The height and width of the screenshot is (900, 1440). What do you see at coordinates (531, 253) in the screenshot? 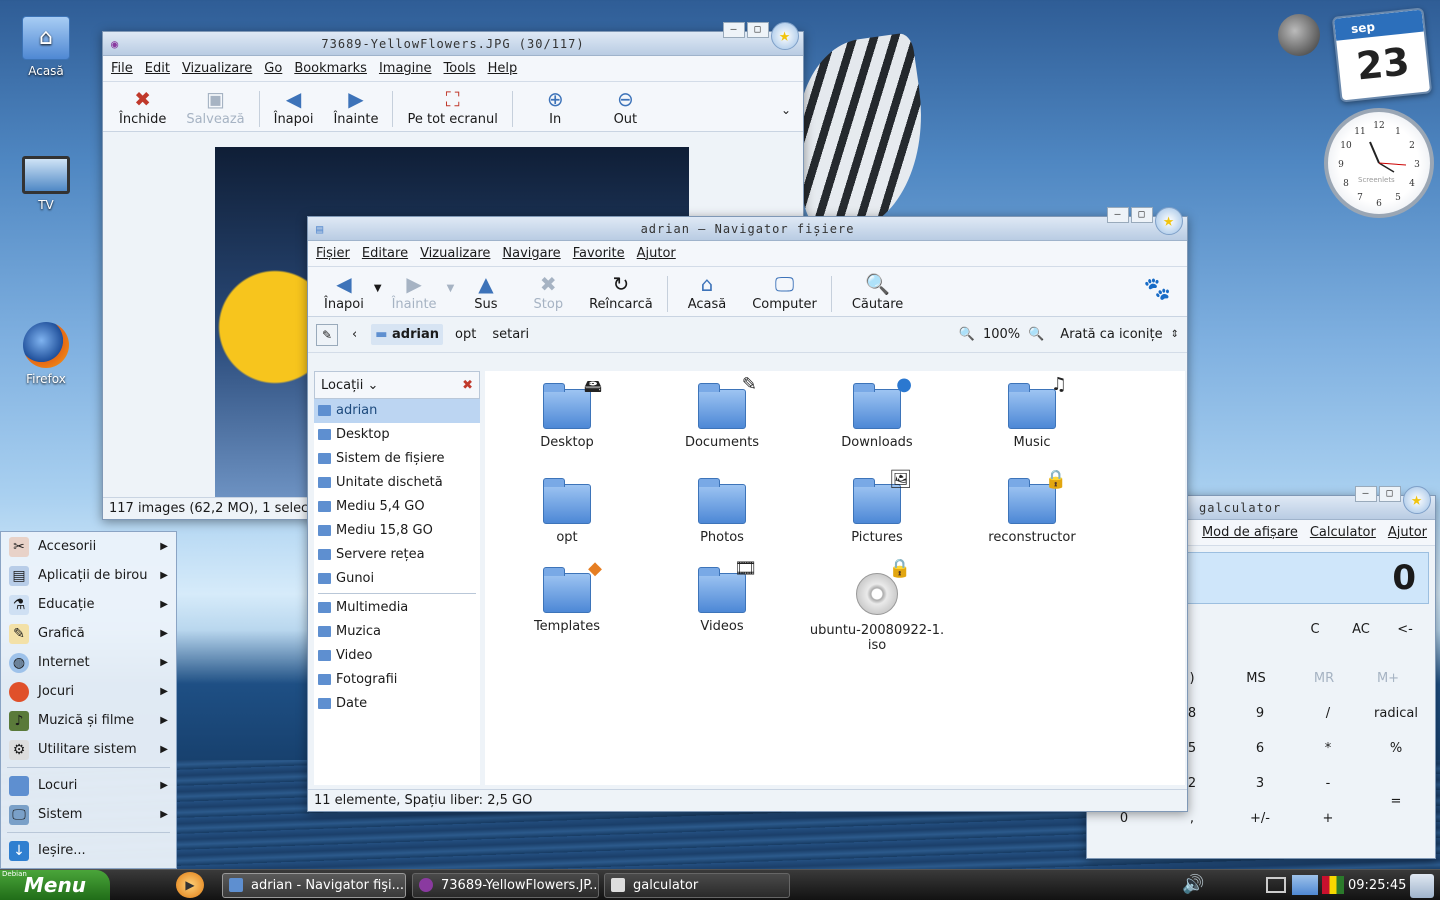
I see `menu-go: Navigare` at bounding box center [531, 253].